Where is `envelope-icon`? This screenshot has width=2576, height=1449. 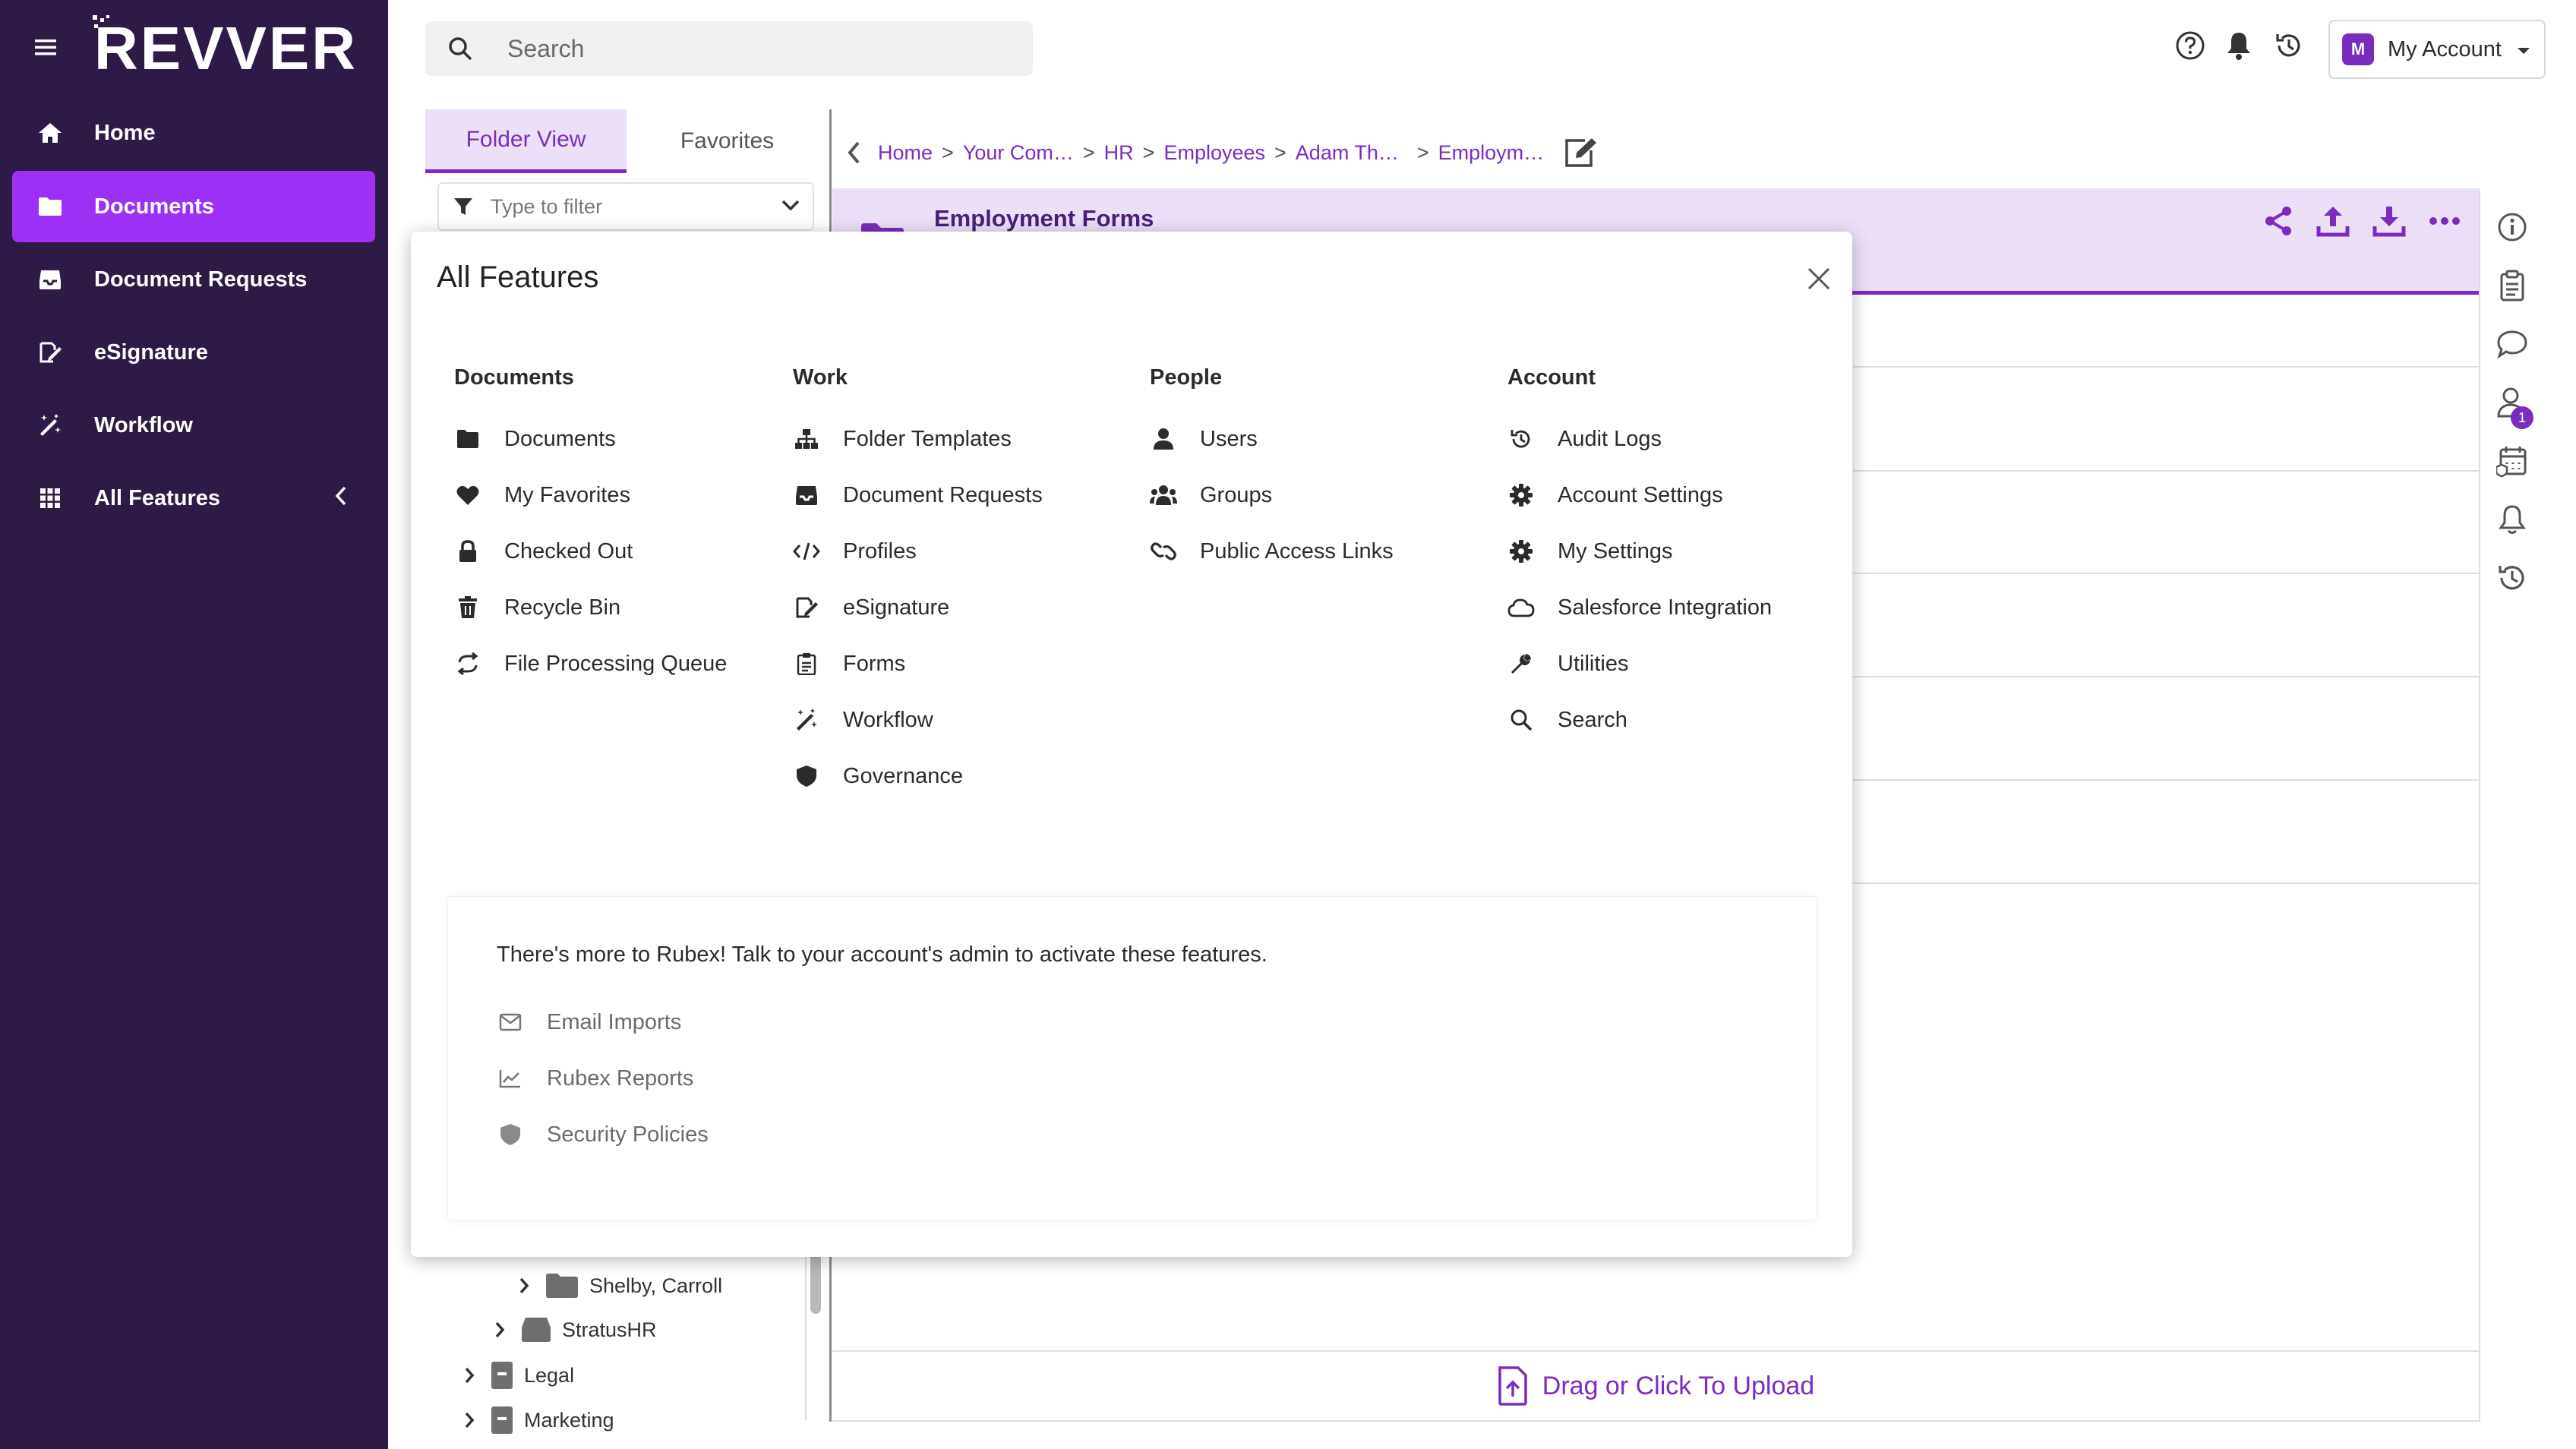 envelope-icon is located at coordinates (510, 1022).